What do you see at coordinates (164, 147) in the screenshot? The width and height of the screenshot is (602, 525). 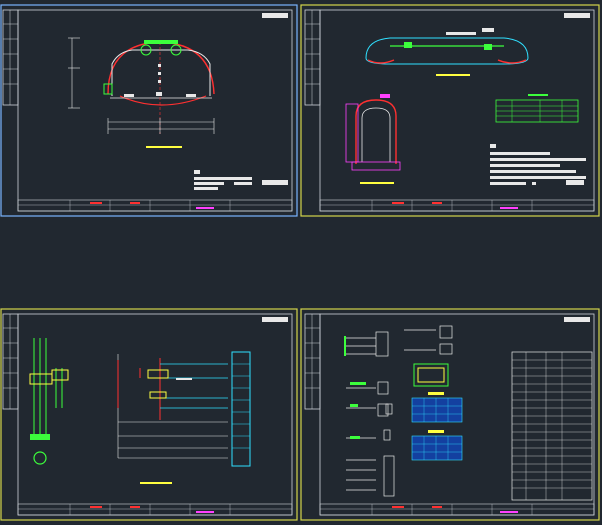 I see `view-caption-line` at bounding box center [164, 147].